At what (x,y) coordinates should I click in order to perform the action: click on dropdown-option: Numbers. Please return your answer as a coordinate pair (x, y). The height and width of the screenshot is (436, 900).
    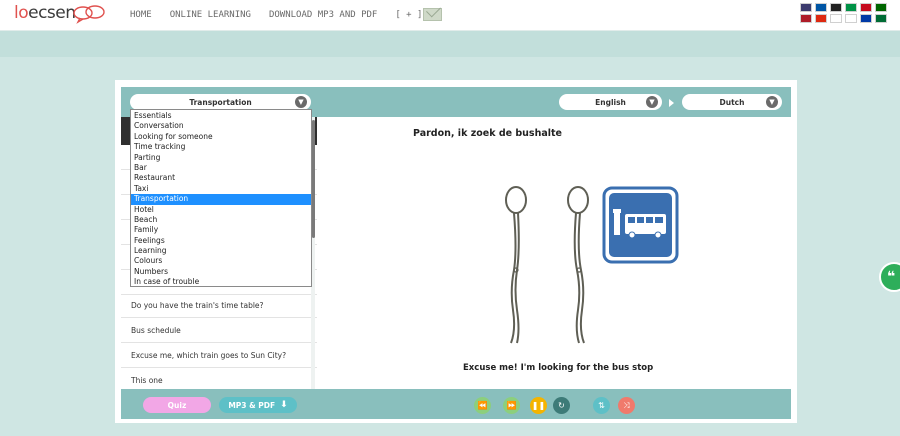
    Looking at the image, I should click on (221, 272).